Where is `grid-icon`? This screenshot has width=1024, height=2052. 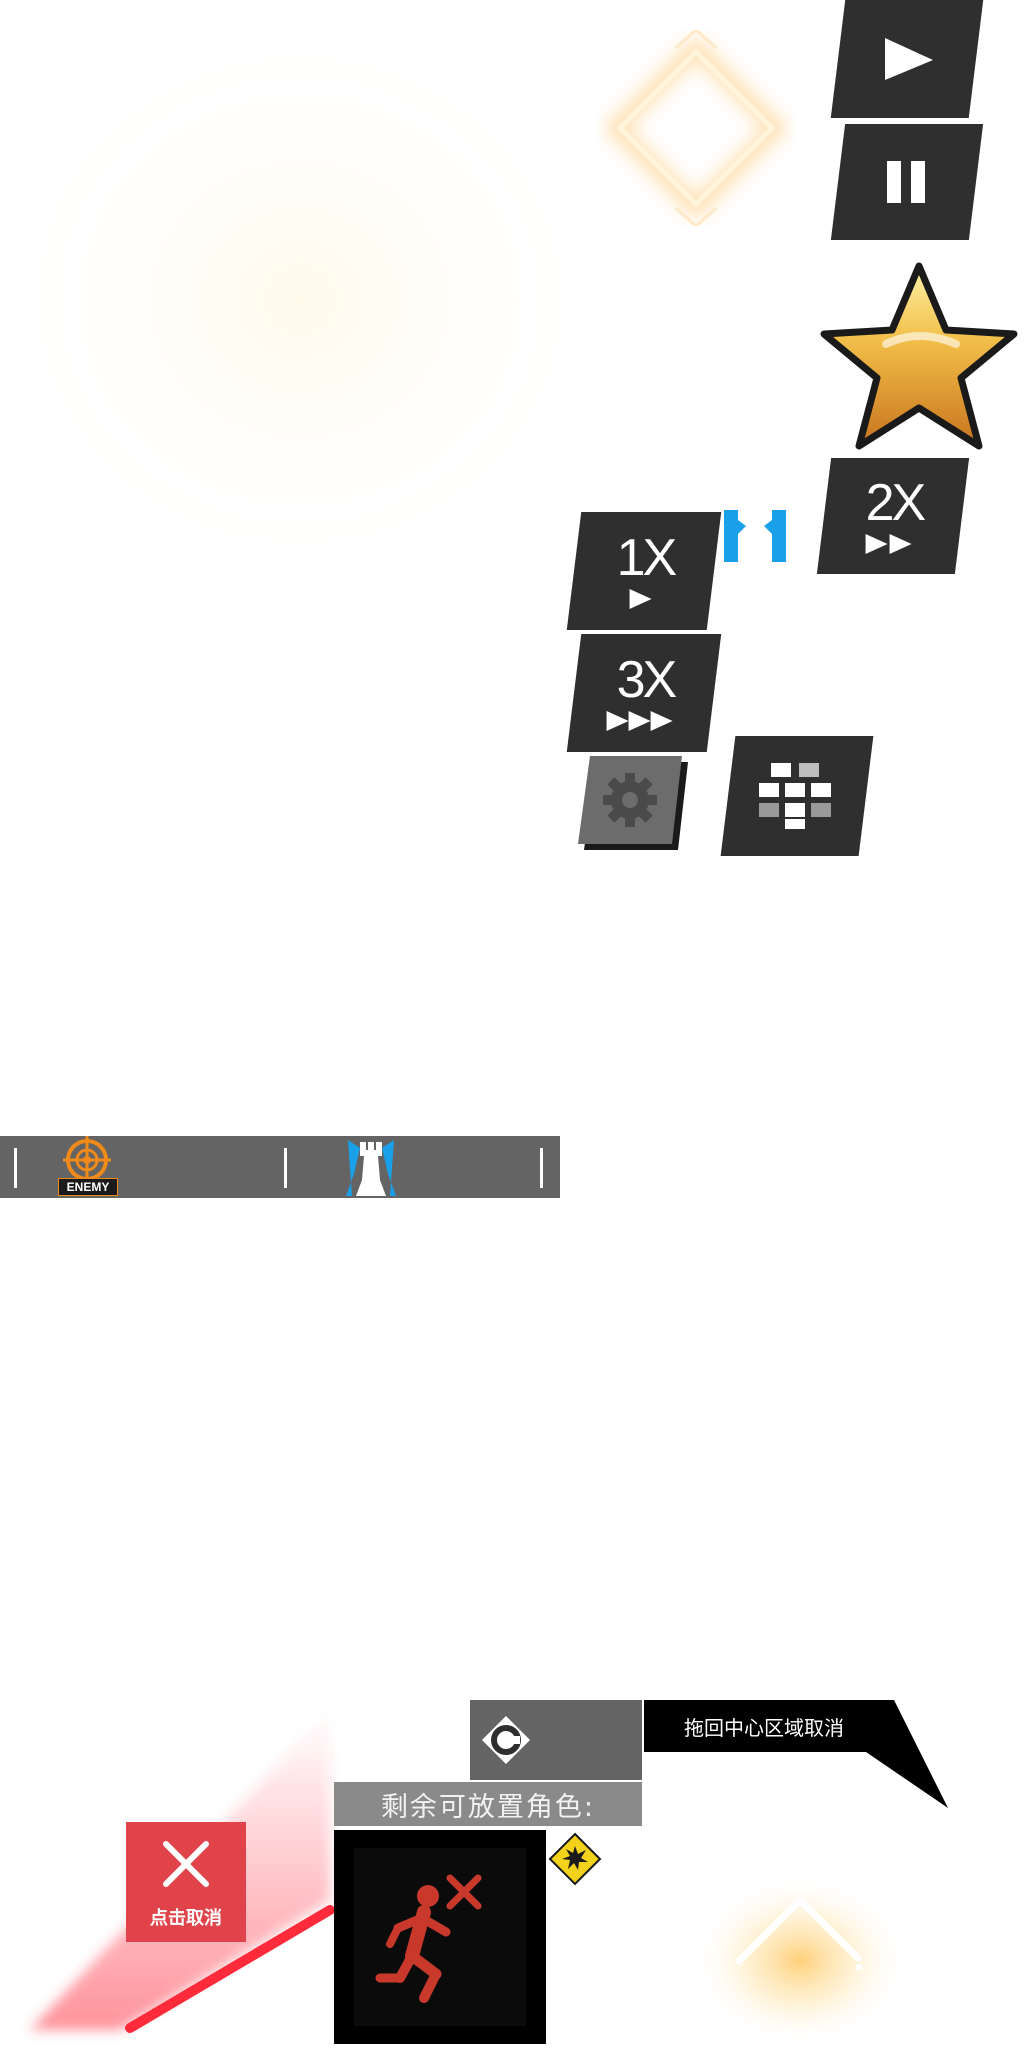
grid-icon is located at coordinates (795, 796).